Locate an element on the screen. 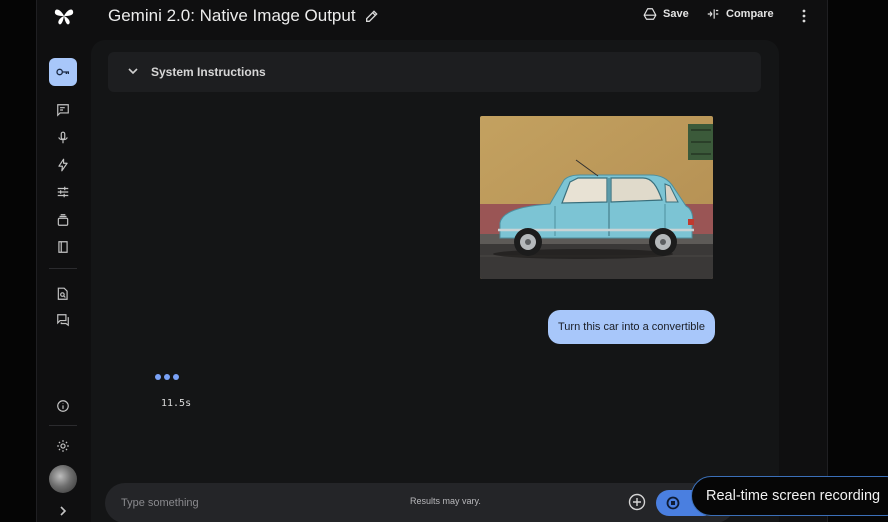  save-button: Save is located at coordinates (666, 14).